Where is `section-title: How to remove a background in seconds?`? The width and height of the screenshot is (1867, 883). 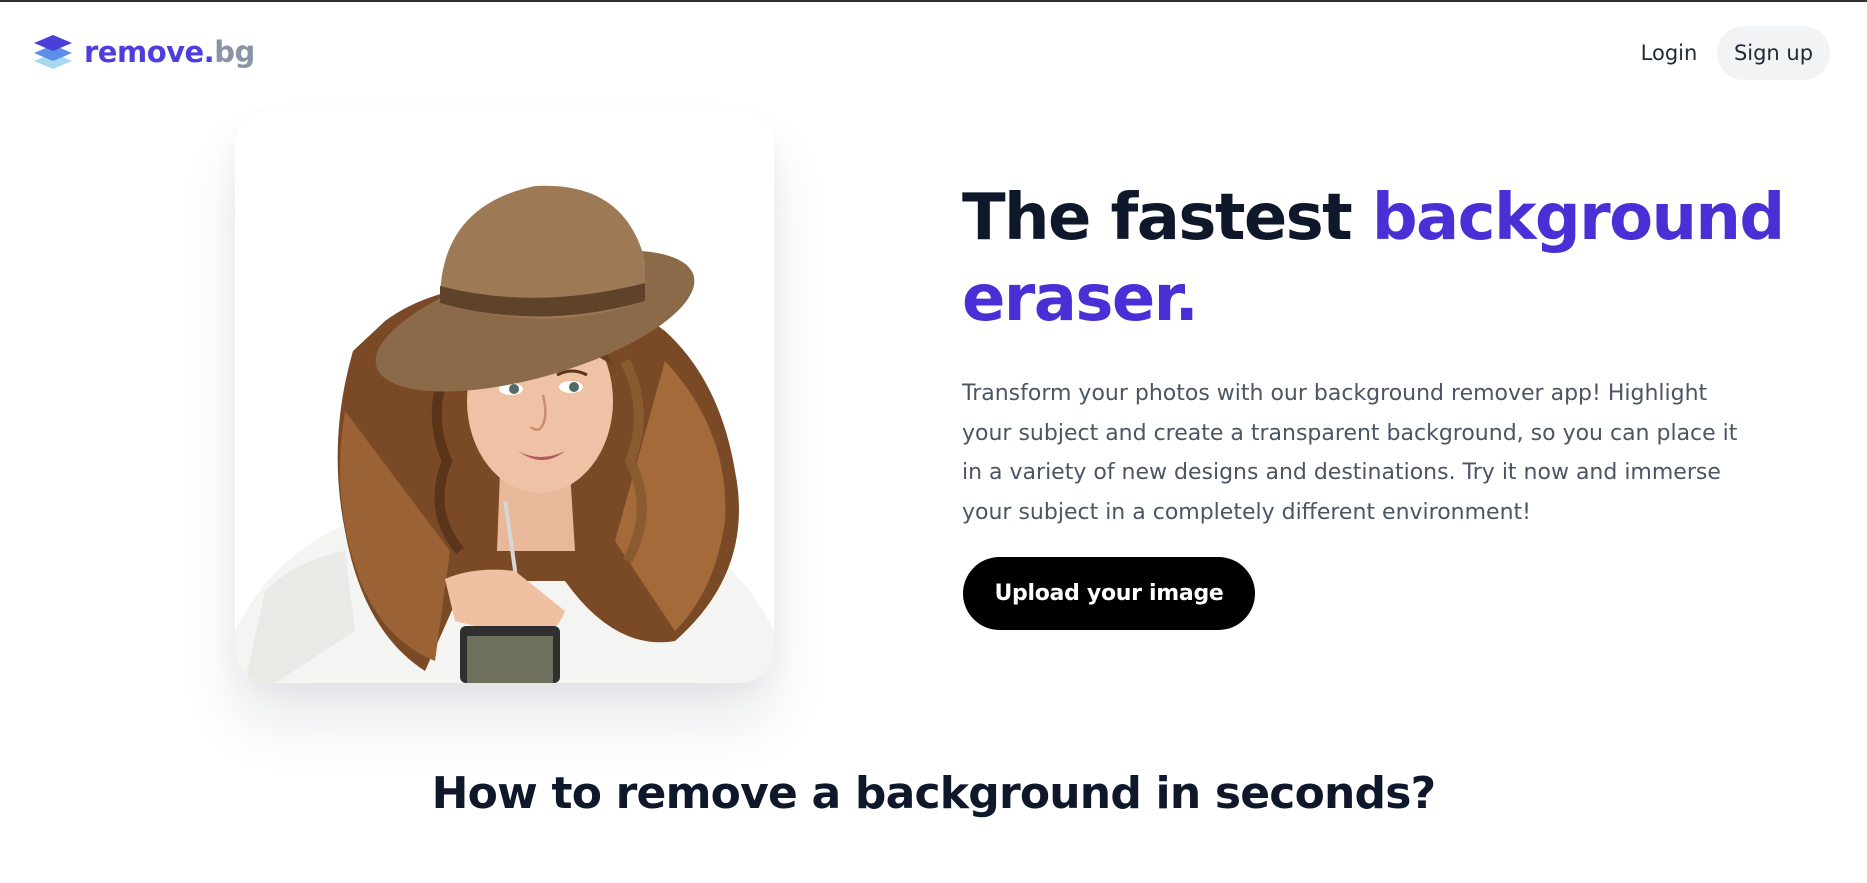 section-title: How to remove a background in seconds? is located at coordinates (933, 793).